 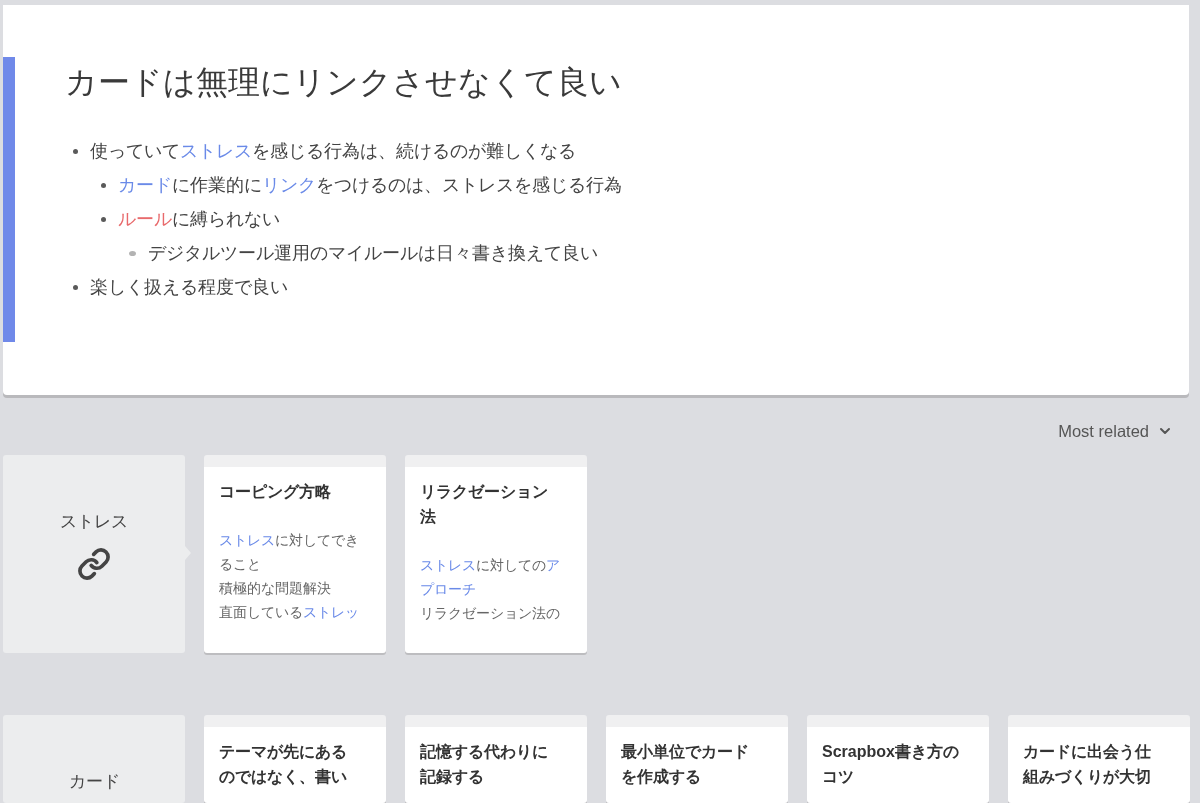 I want to click on page-title: カードは無理にリンクさせなくて良い, so click(x=343, y=82).